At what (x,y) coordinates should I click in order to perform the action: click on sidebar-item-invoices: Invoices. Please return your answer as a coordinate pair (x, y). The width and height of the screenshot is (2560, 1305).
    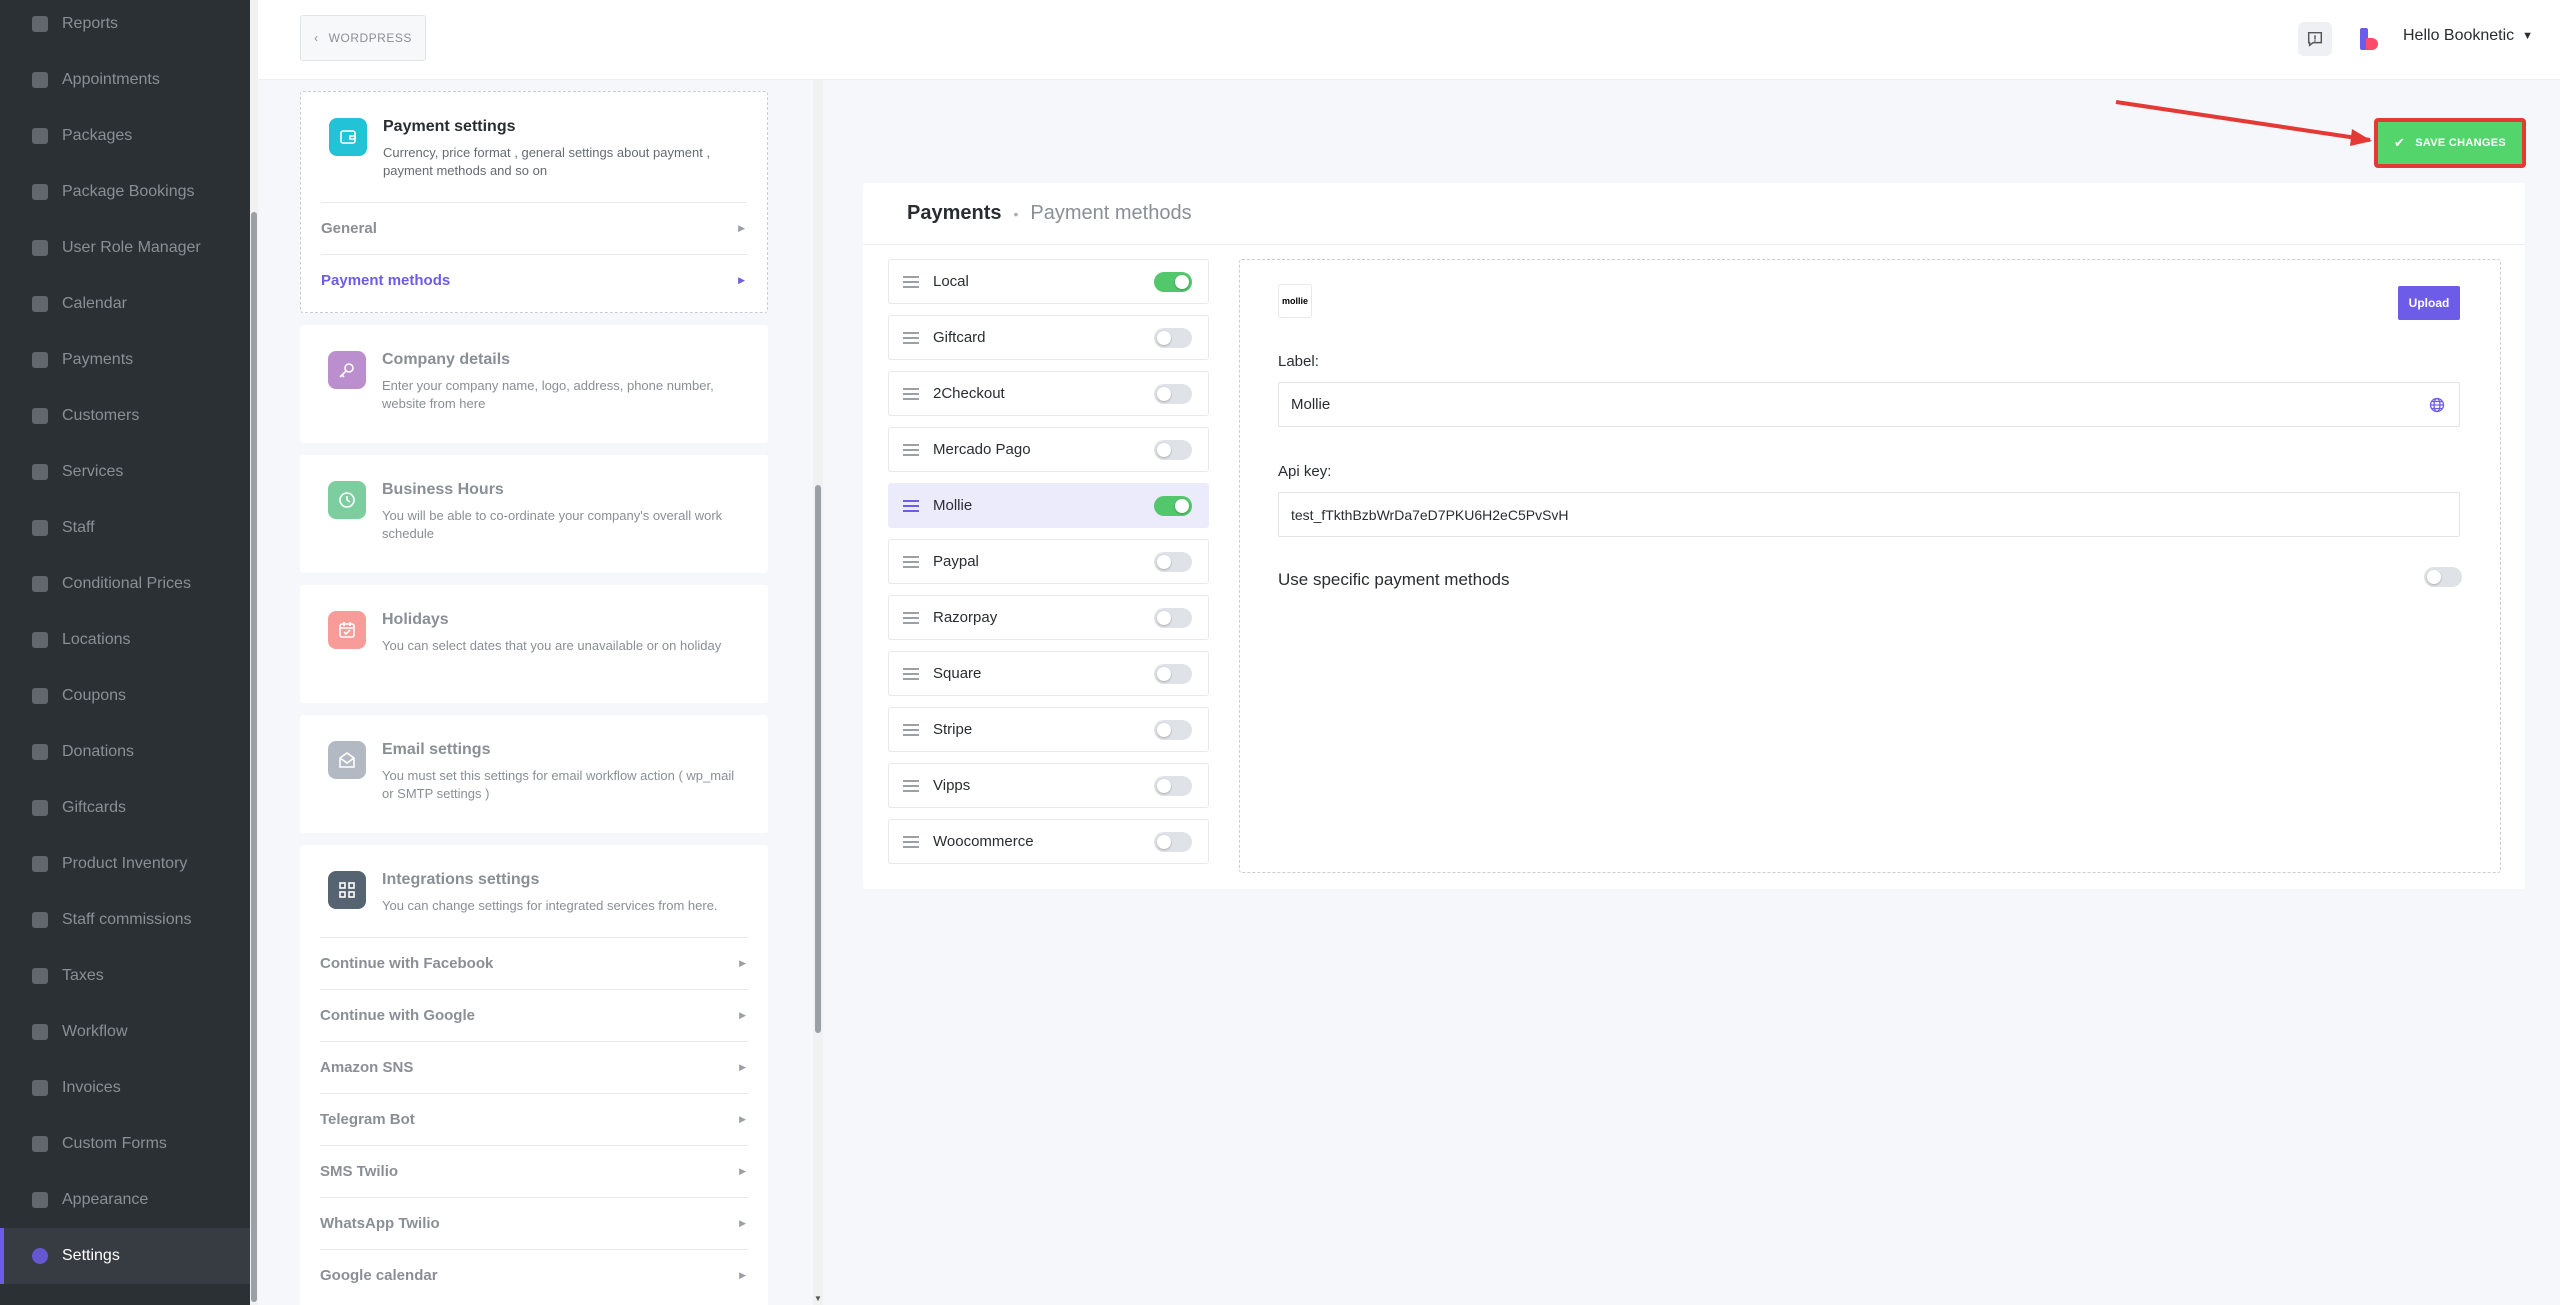
    Looking at the image, I should click on (125, 1088).